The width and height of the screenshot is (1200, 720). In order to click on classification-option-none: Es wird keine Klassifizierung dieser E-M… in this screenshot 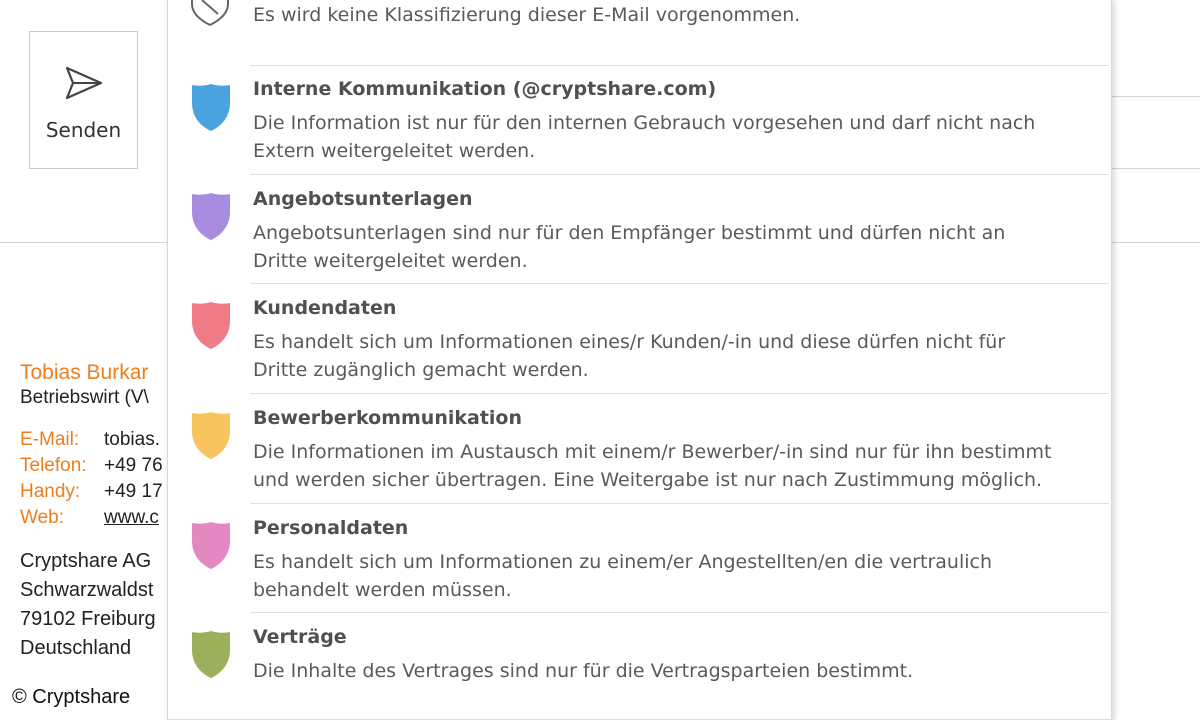, I will do `click(639, 30)`.